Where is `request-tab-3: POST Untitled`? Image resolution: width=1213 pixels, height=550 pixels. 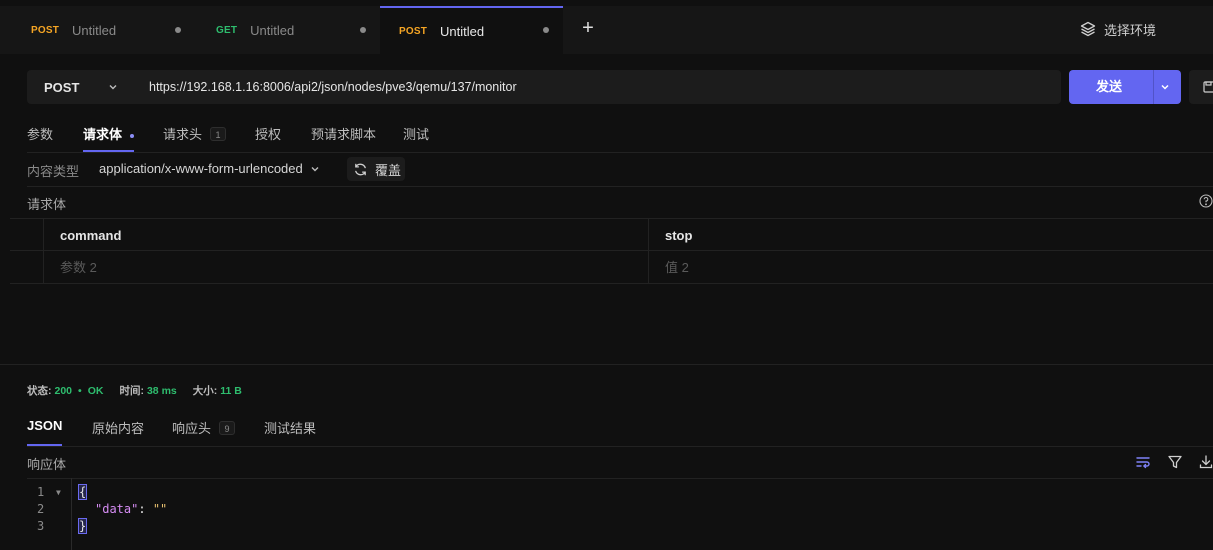
request-tab-3: POST Untitled is located at coordinates (471, 30).